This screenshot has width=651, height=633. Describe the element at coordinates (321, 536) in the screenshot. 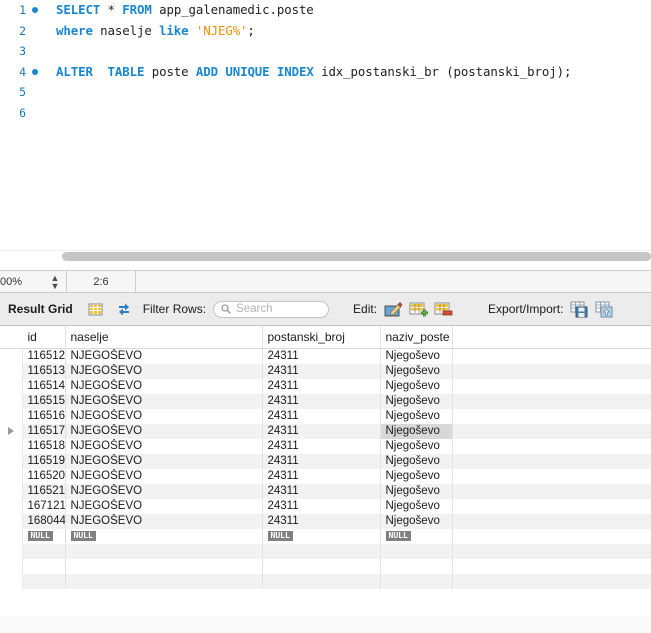

I see `null-cell-postanski-broj: NULL` at that location.